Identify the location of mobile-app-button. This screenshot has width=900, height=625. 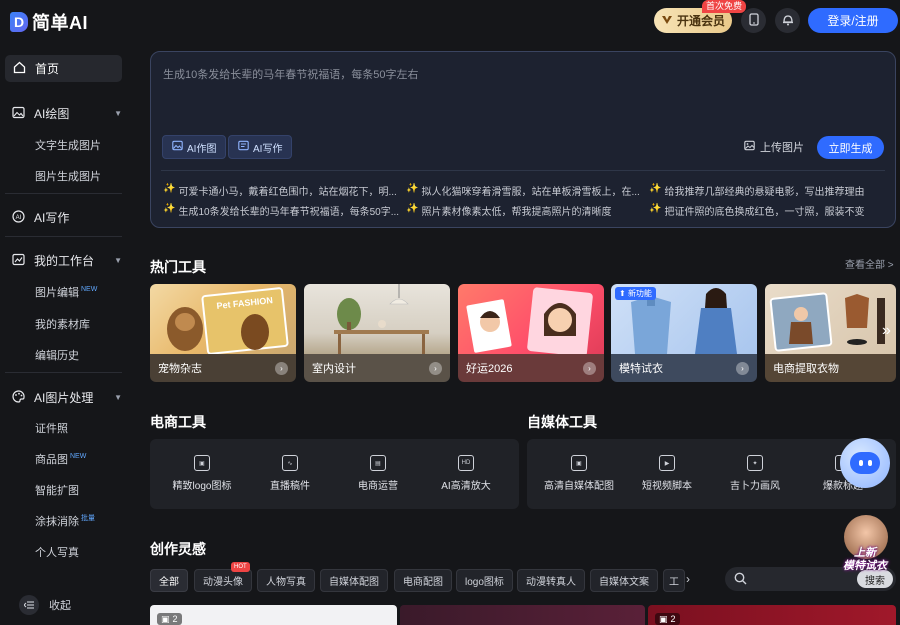
(753, 20).